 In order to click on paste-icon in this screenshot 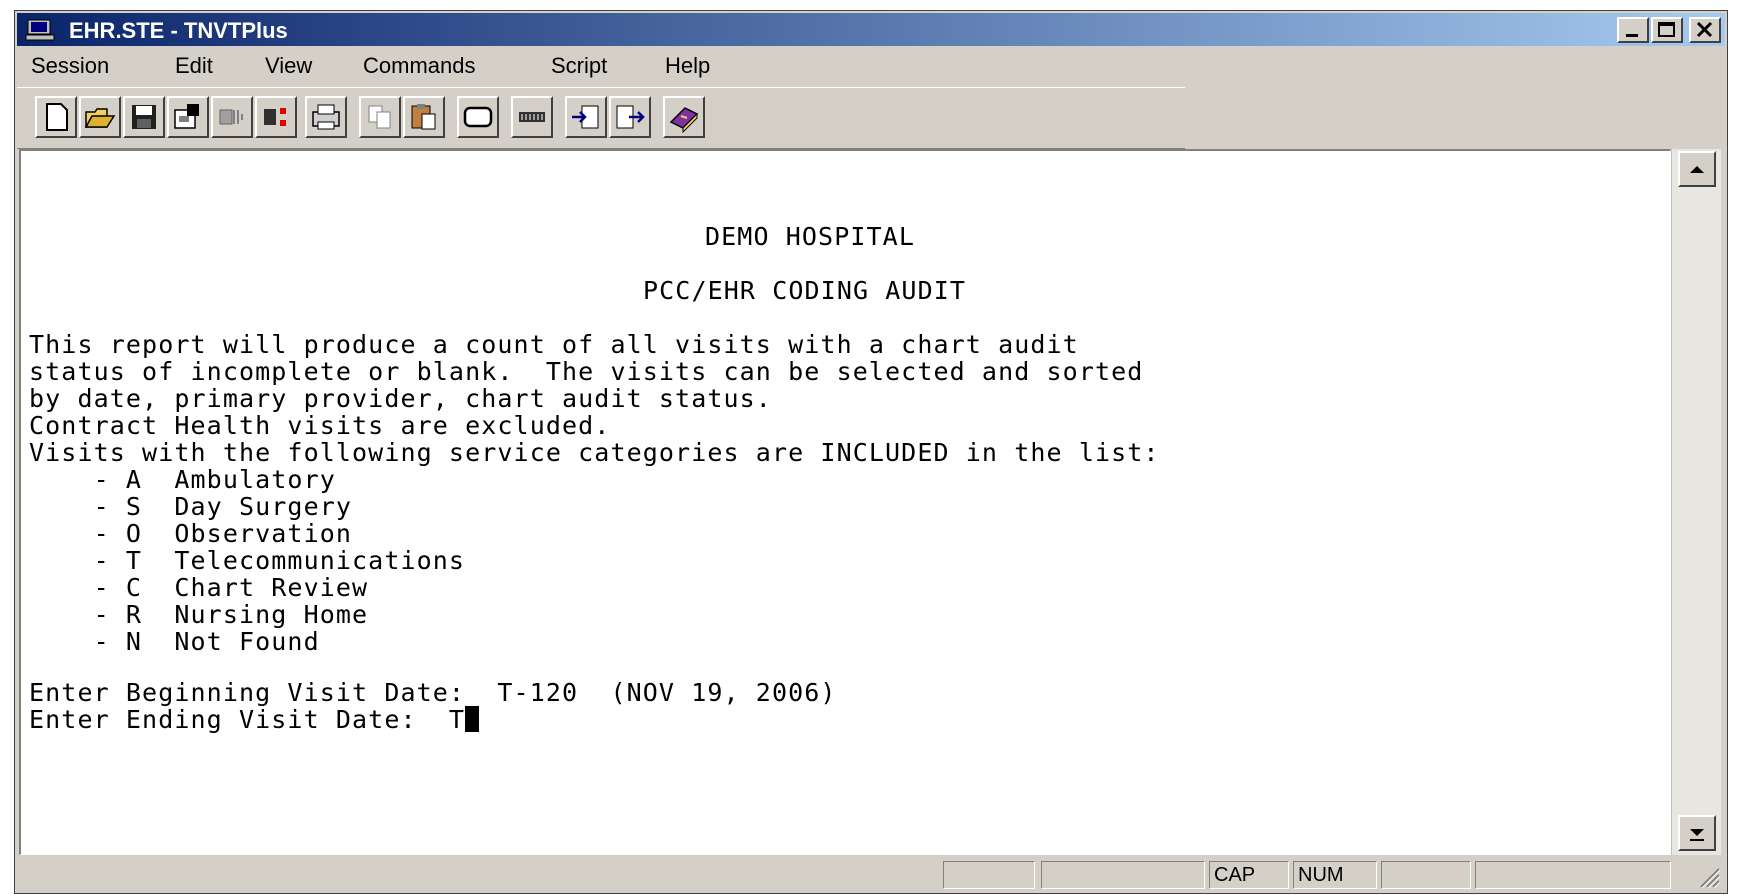, I will do `click(423, 117)`.